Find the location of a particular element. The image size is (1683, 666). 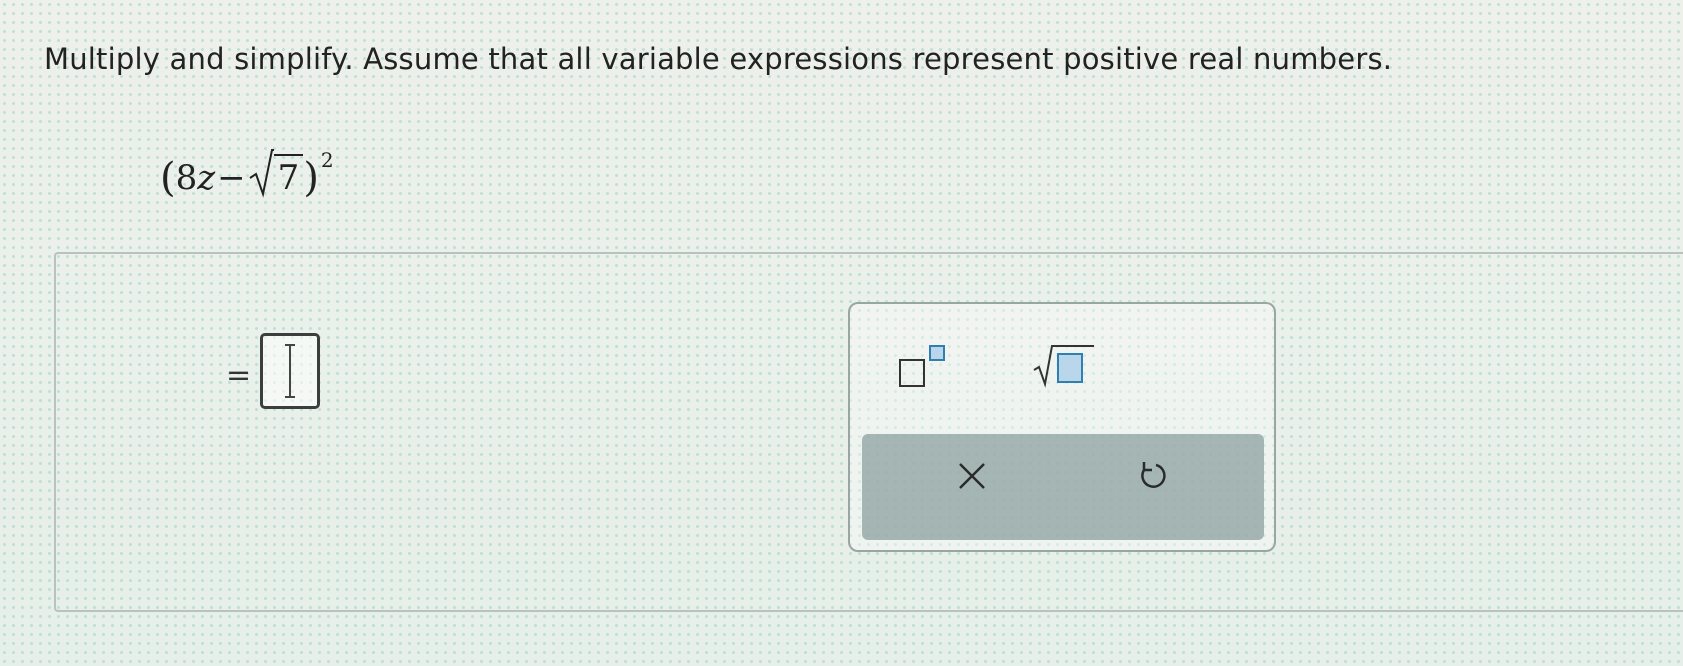

exponent-template-icon is located at coordinates (922, 366).